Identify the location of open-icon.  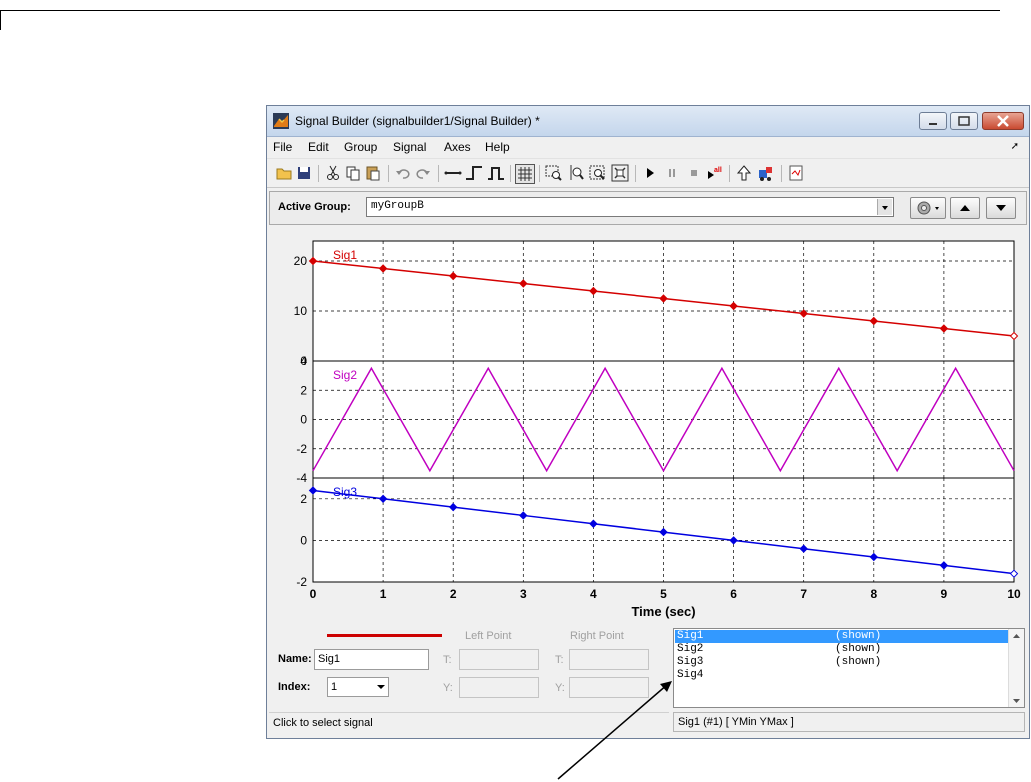
(284, 173).